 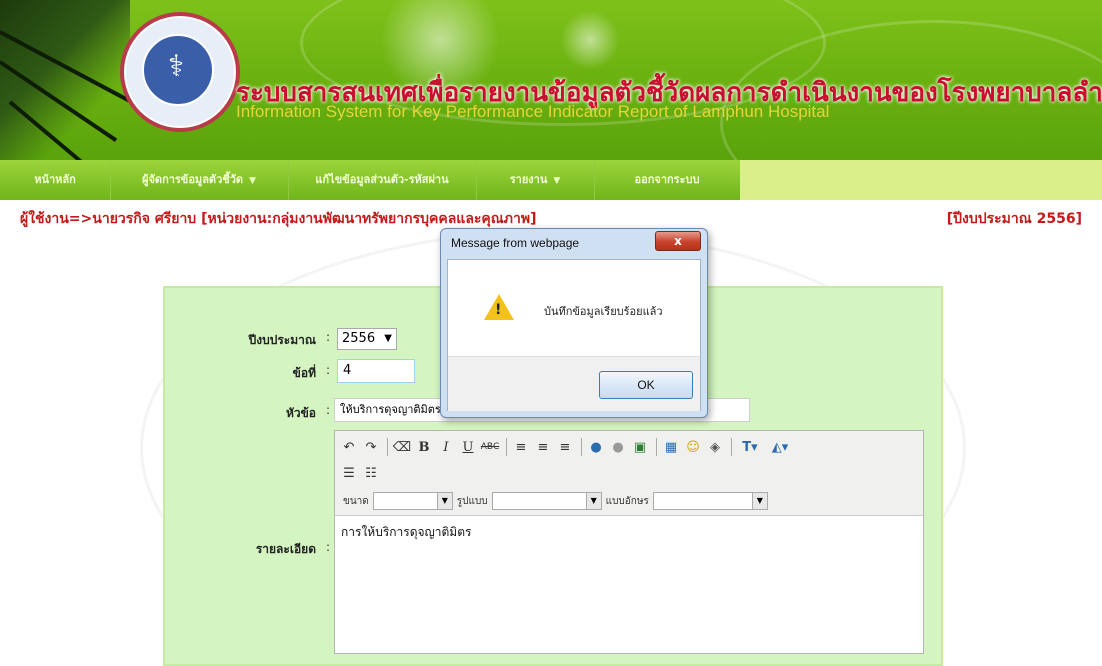 I want to click on font-family-select: ▼, so click(x=710, y=501).